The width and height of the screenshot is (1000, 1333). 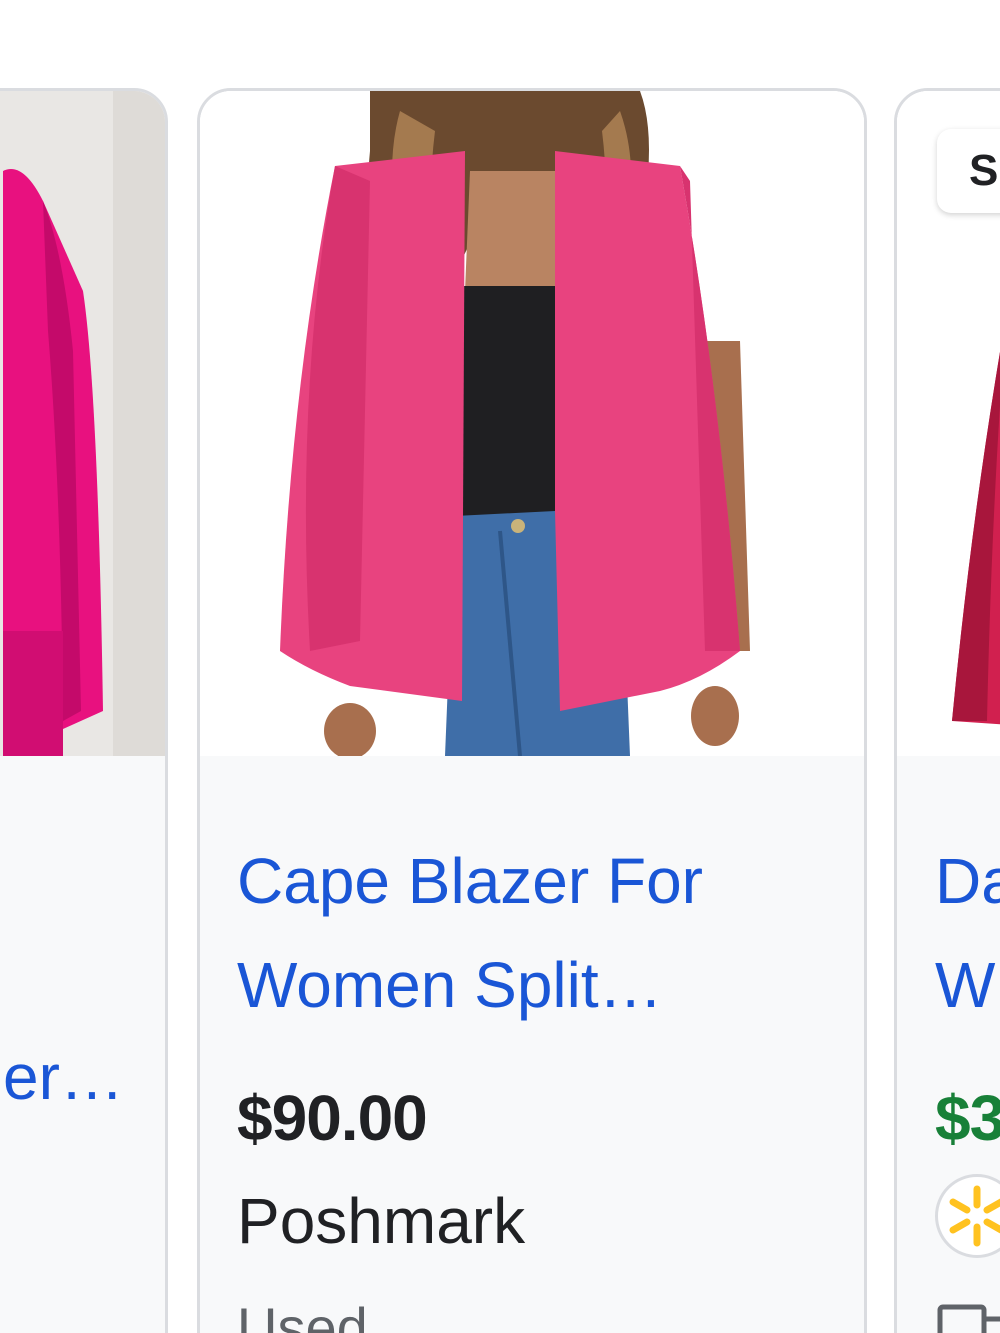 I want to click on product-title-line1: Cape Blazer For, so click(x=470, y=881).